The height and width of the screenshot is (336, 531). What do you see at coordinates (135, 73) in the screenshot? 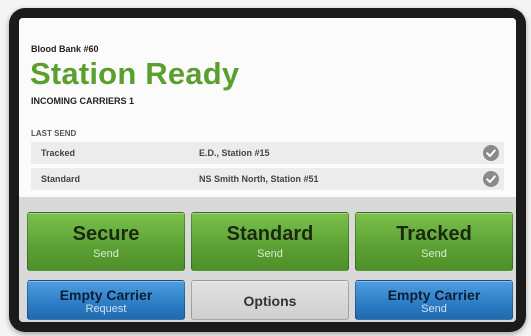
I see `station-status: Station Ready` at bounding box center [135, 73].